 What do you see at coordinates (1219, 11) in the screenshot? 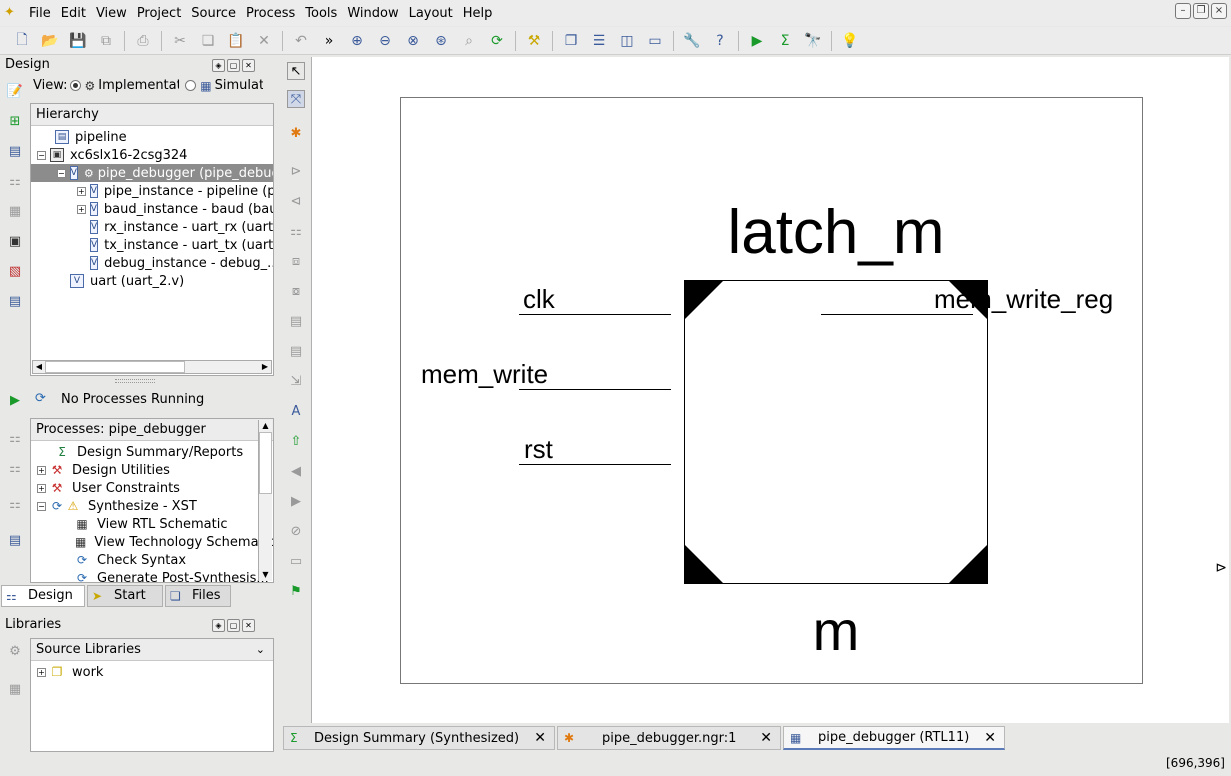
I see `close-icon: ×` at bounding box center [1219, 11].